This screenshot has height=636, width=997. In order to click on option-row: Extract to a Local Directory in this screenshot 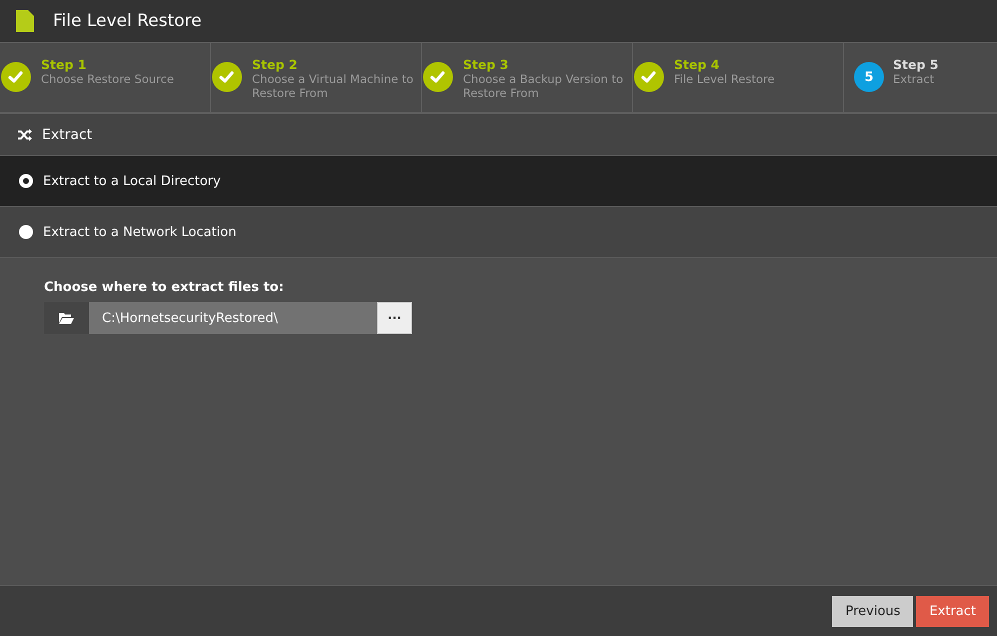, I will do `click(498, 181)`.